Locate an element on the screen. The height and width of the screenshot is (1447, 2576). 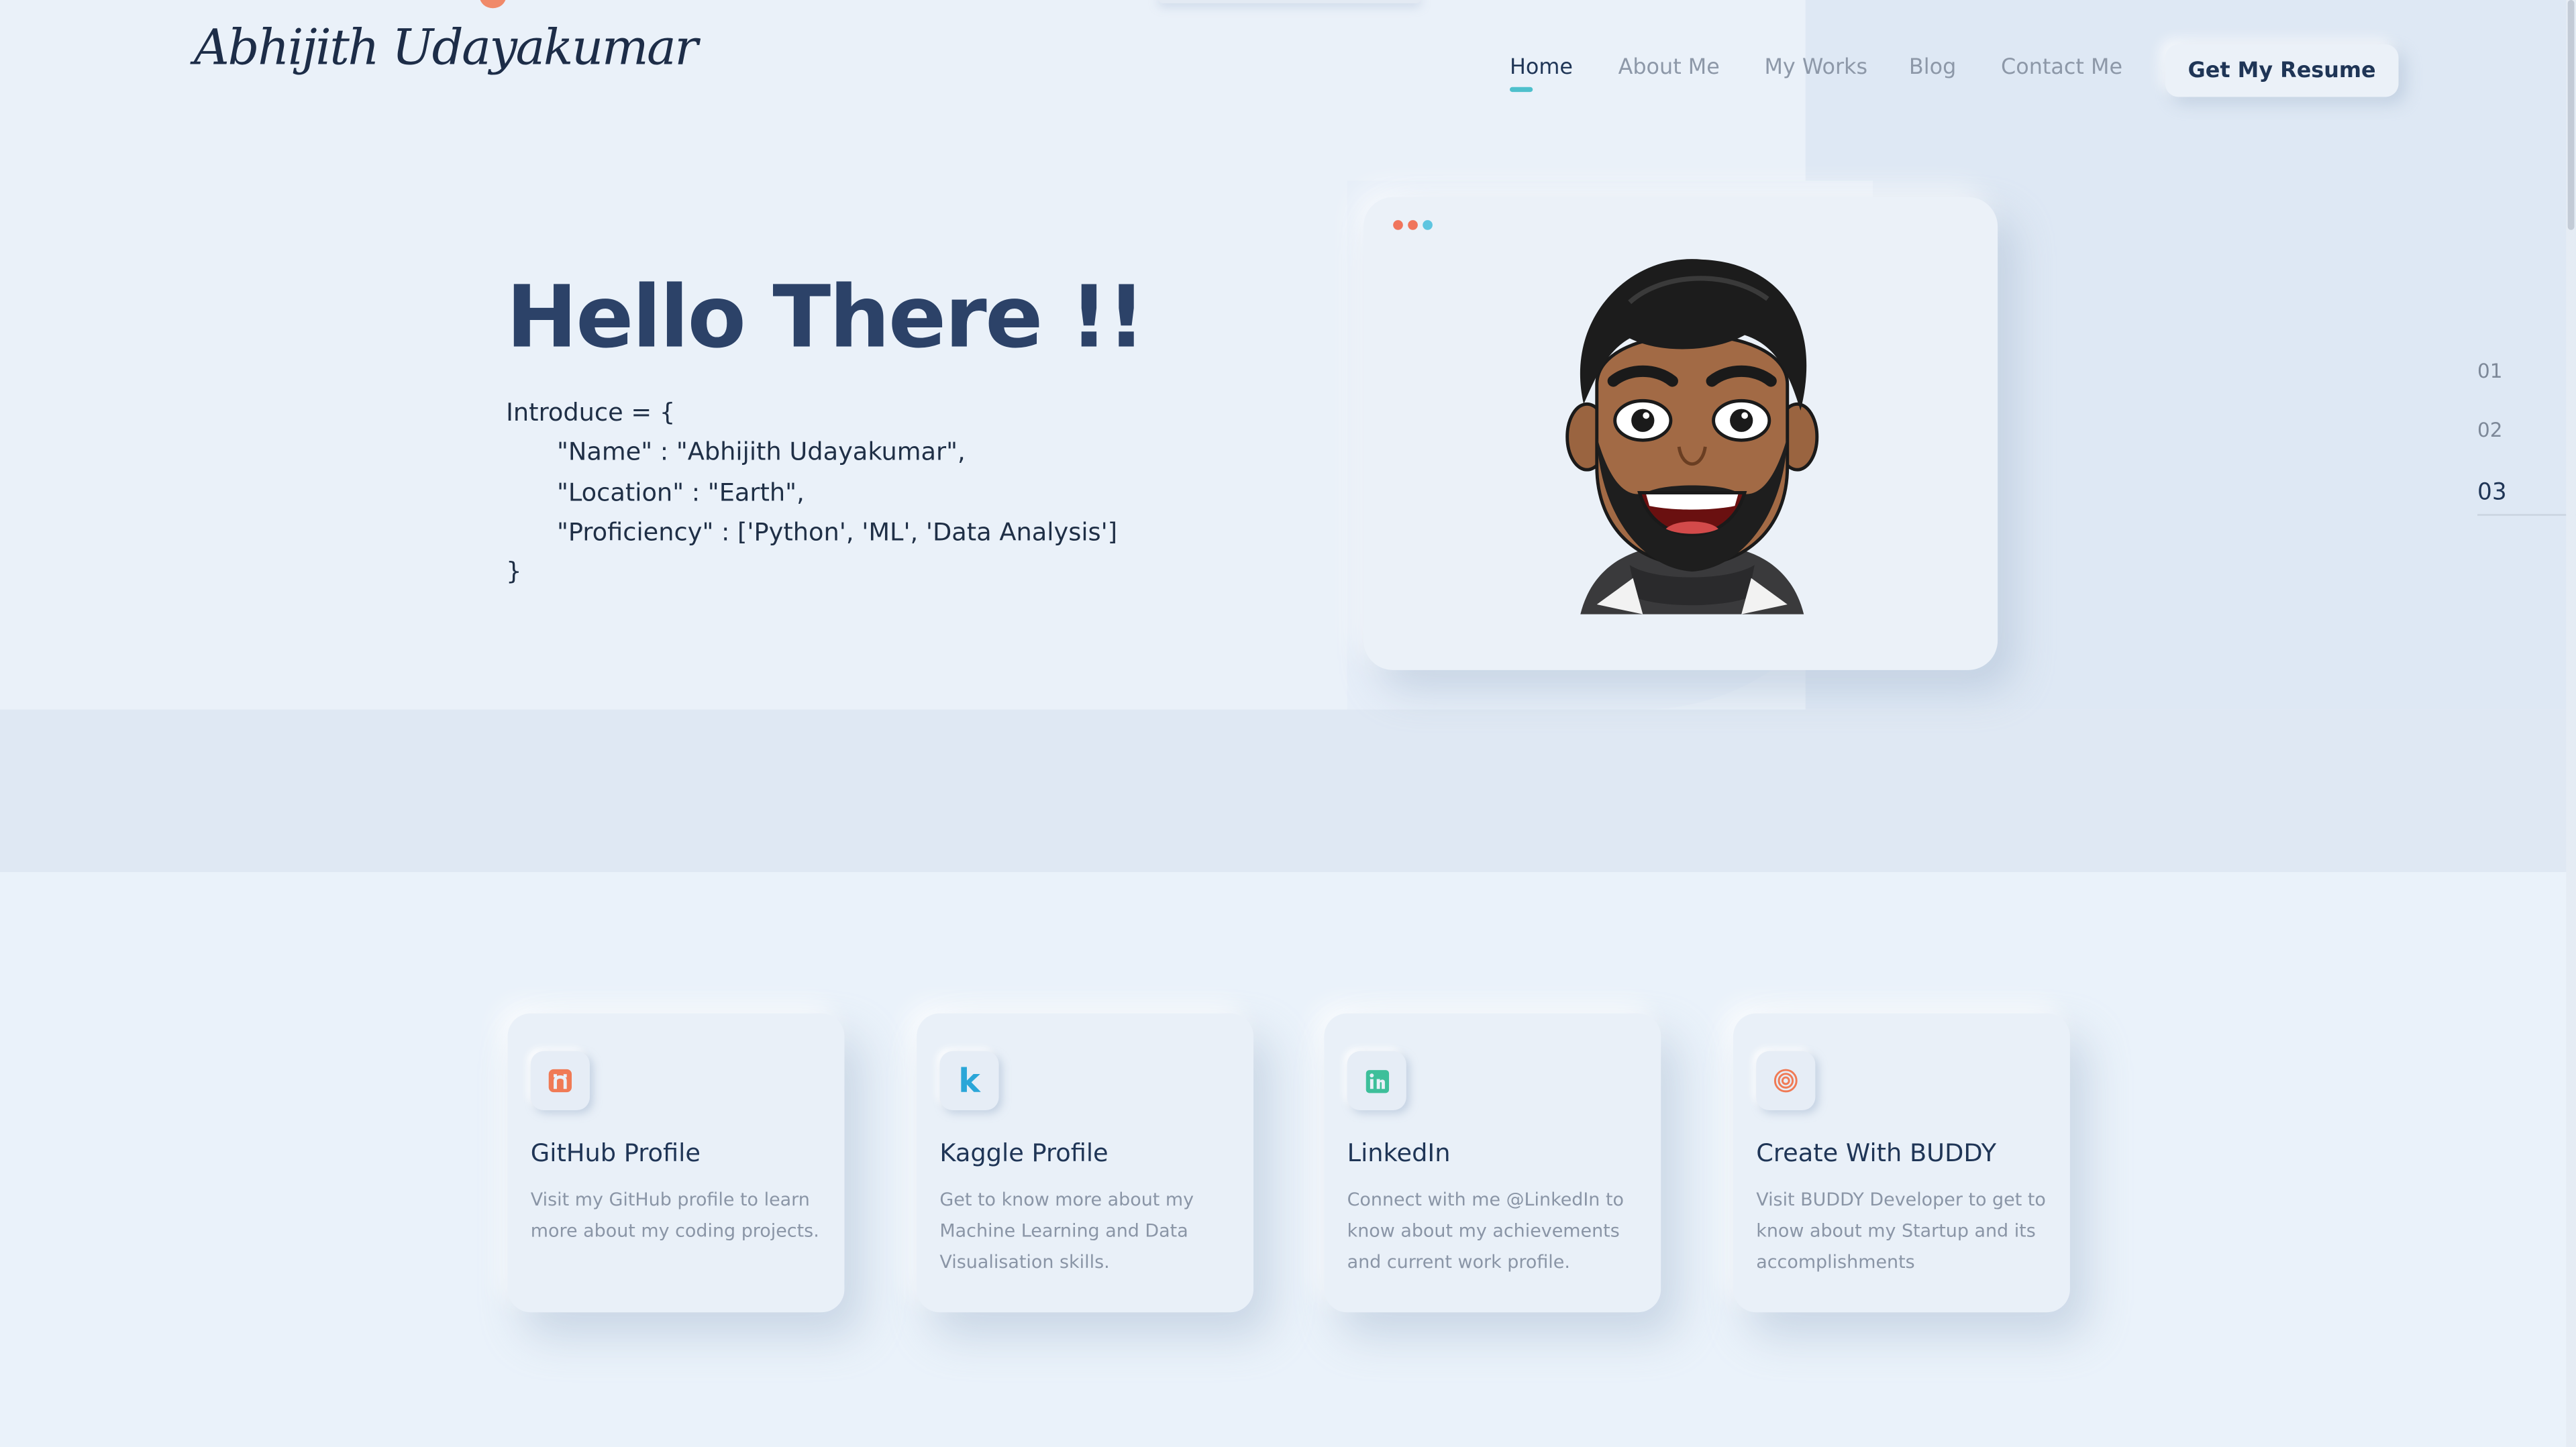
card-title: LinkedIn is located at coordinates (1399, 1153).